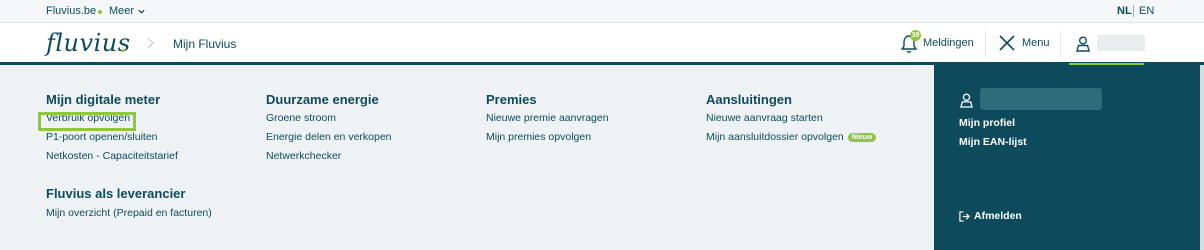 This screenshot has width=1204, height=250. What do you see at coordinates (1041, 99) in the screenshot?
I see `account-name-redacted` at bounding box center [1041, 99].